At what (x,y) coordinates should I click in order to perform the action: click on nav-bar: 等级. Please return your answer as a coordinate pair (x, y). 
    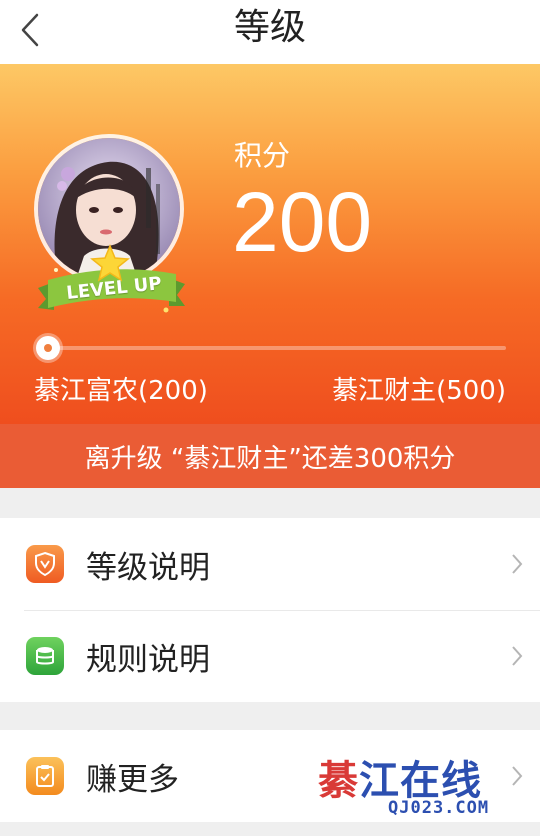
    Looking at the image, I should click on (270, 32).